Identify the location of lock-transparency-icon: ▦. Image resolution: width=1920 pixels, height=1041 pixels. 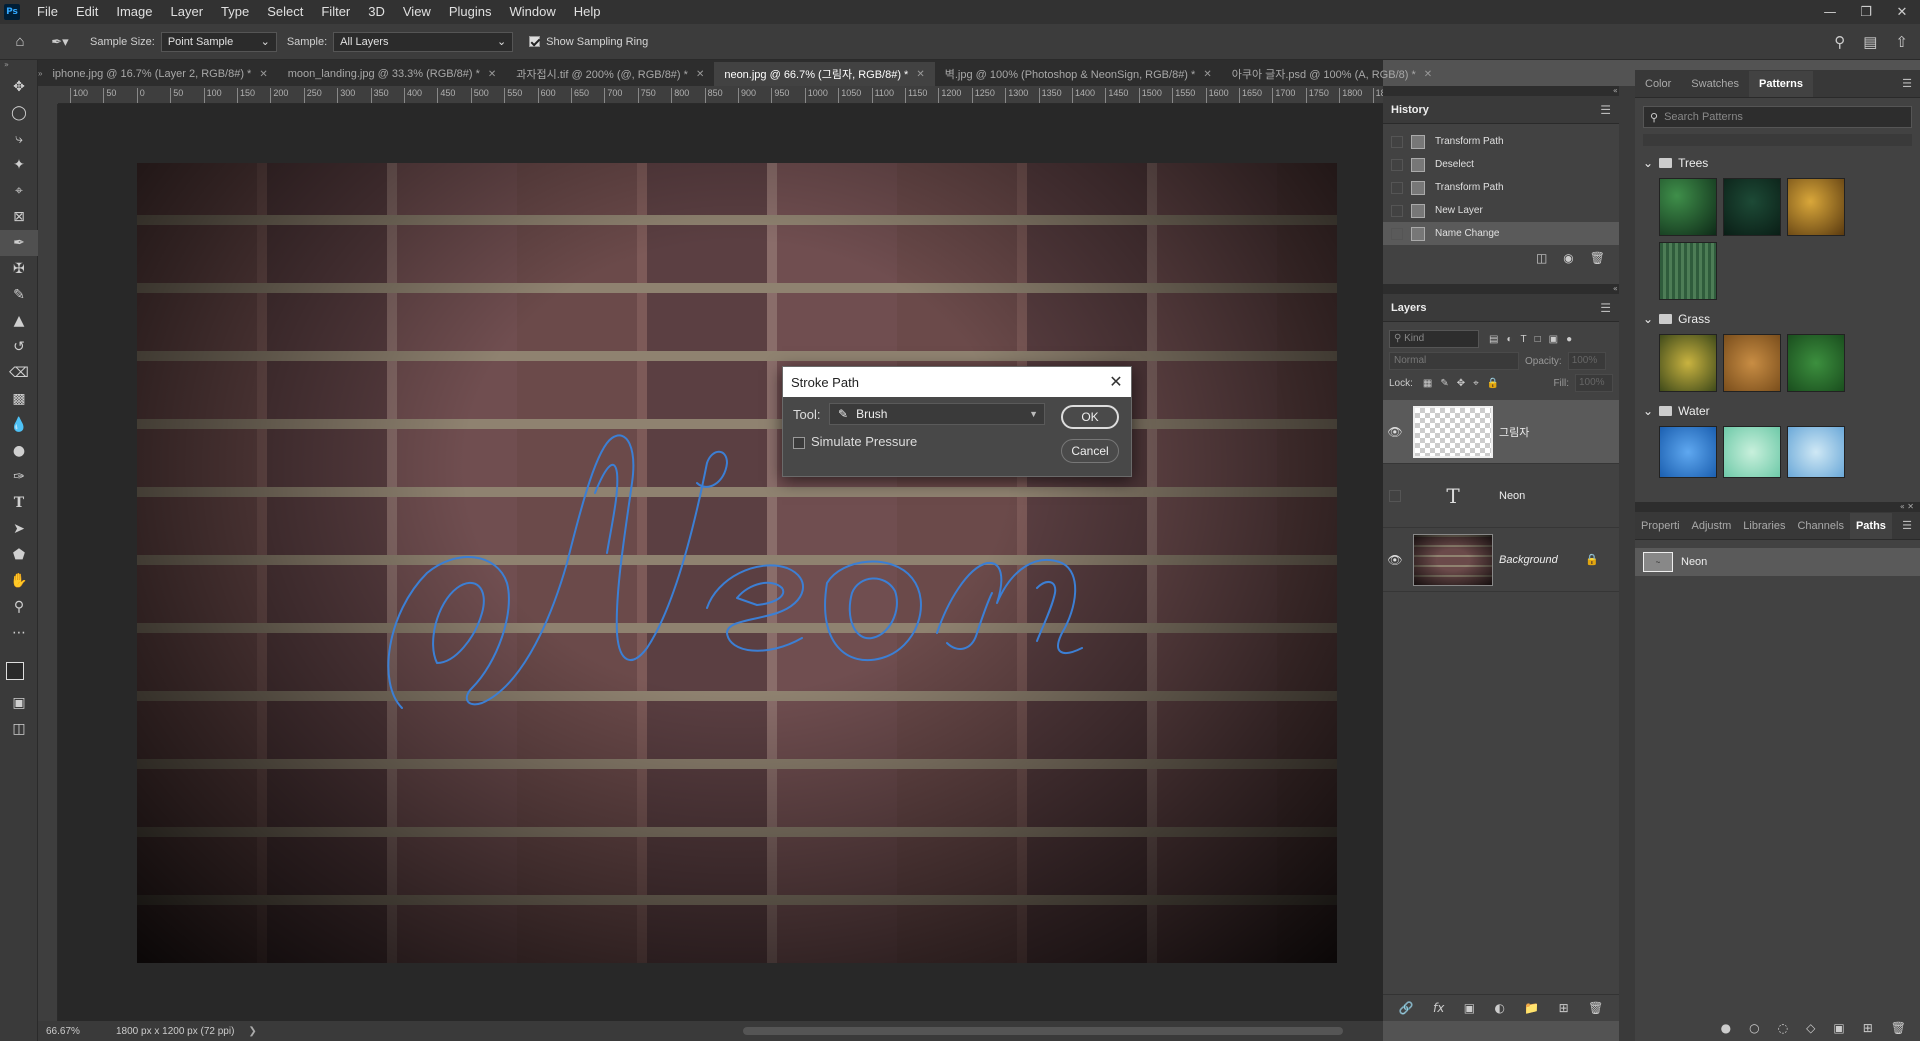
(1427, 383).